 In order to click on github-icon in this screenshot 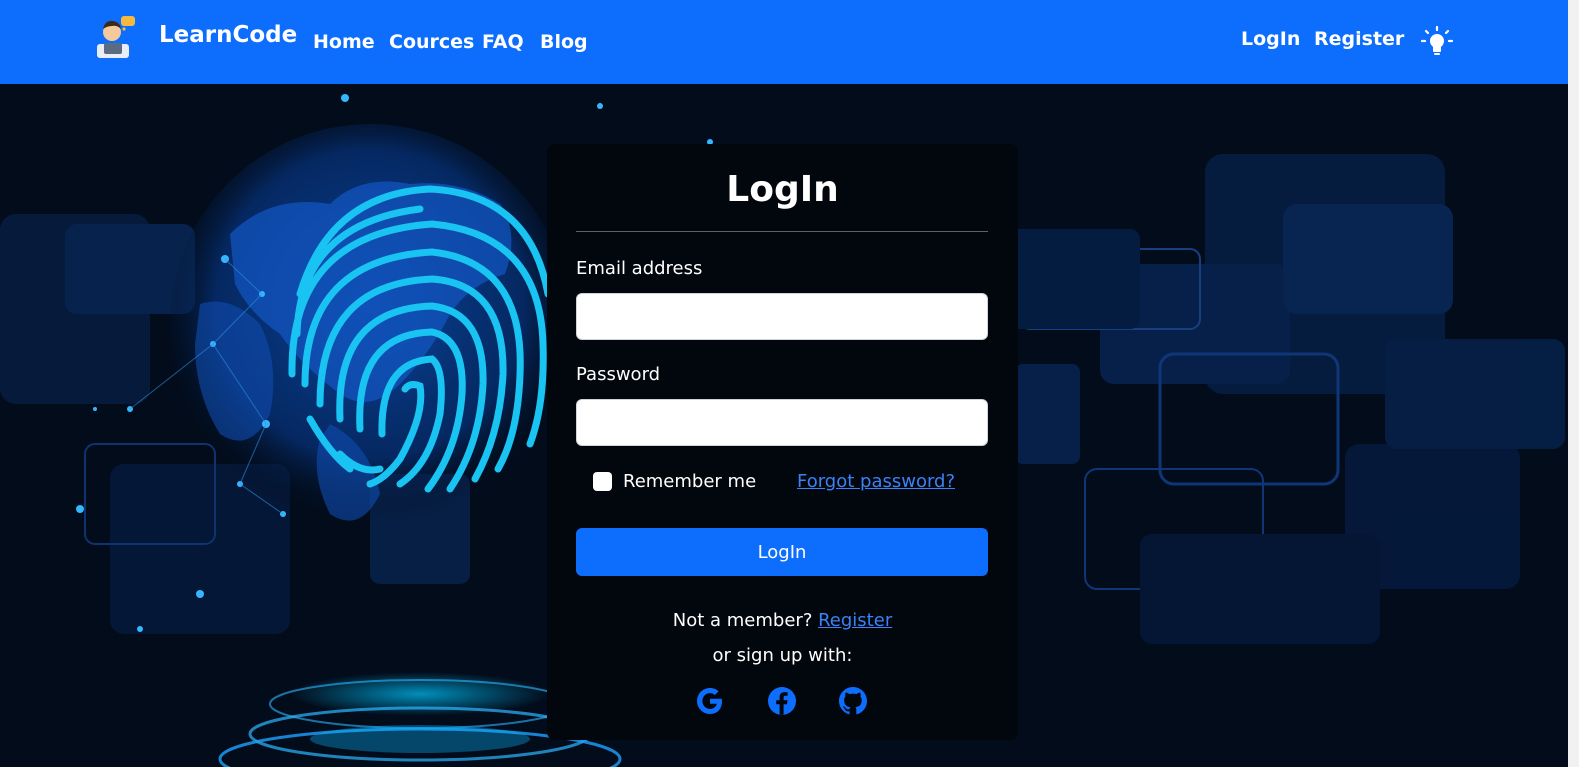, I will do `click(853, 701)`.